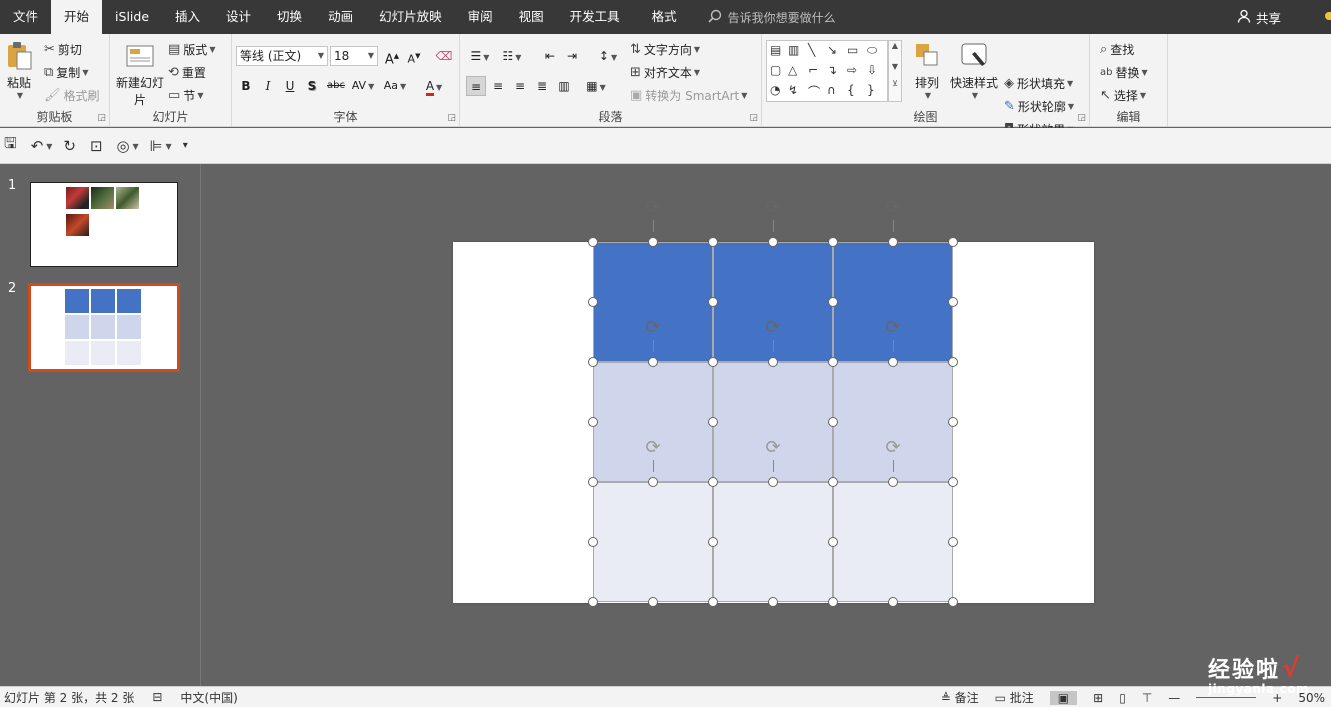  What do you see at coordinates (852, 70) in the screenshot?
I see `right-arrow-shape-icon: ⇨` at bounding box center [852, 70].